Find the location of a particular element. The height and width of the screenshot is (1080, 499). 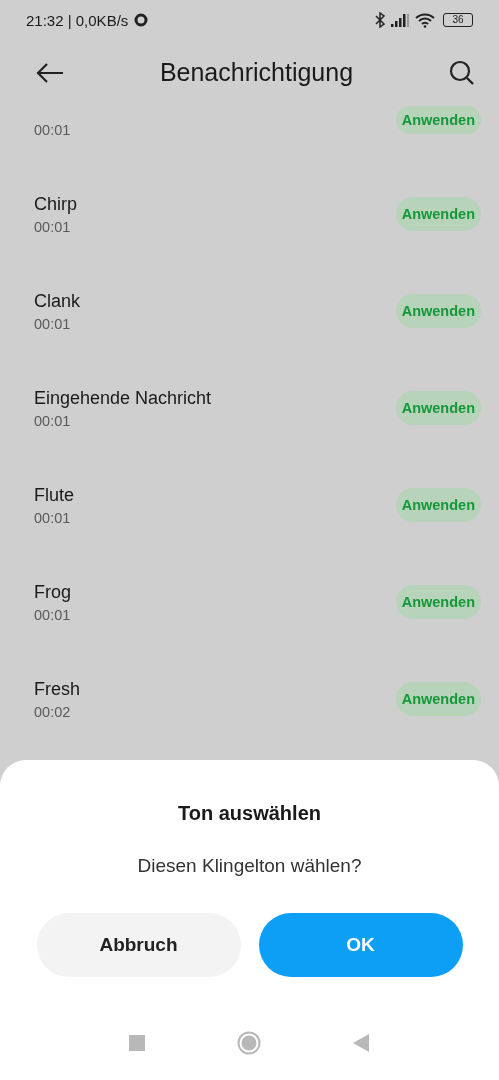

bluetooth-icon is located at coordinates (380, 20).